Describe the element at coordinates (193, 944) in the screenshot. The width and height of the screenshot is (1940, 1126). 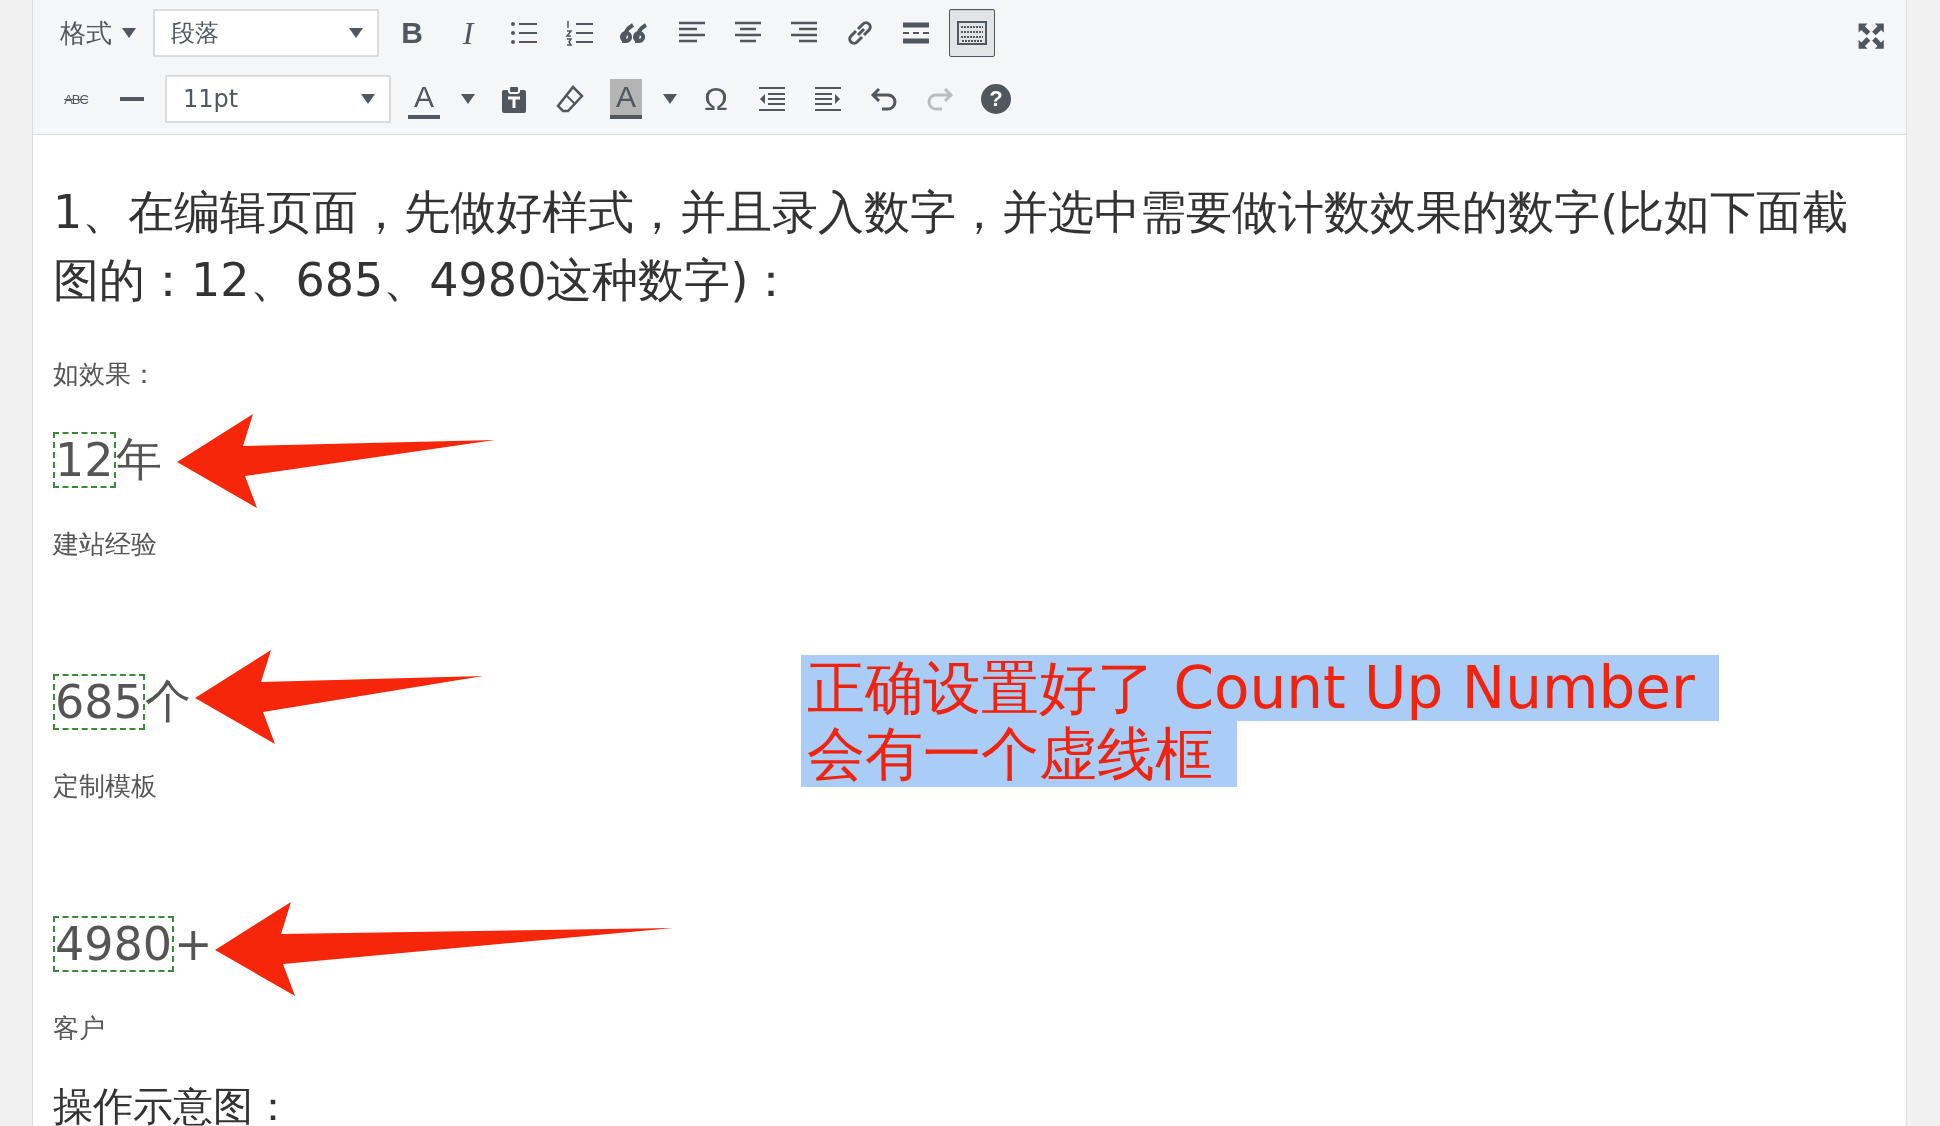
I see `counter-suffix: +` at that location.